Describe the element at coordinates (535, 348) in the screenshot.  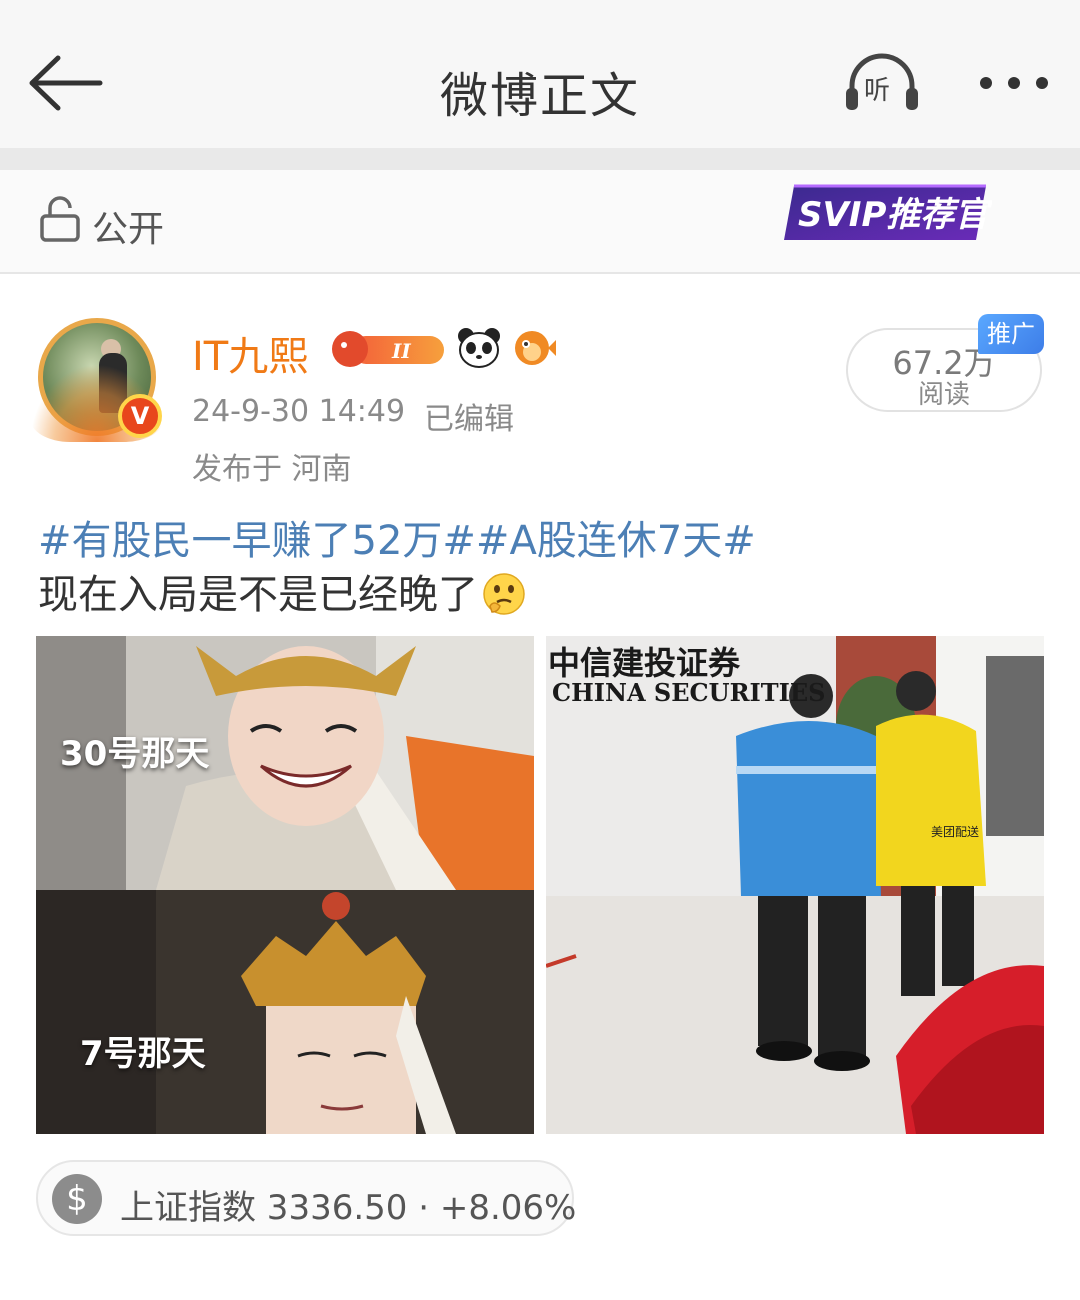
I see `pufferfish-icon` at that location.